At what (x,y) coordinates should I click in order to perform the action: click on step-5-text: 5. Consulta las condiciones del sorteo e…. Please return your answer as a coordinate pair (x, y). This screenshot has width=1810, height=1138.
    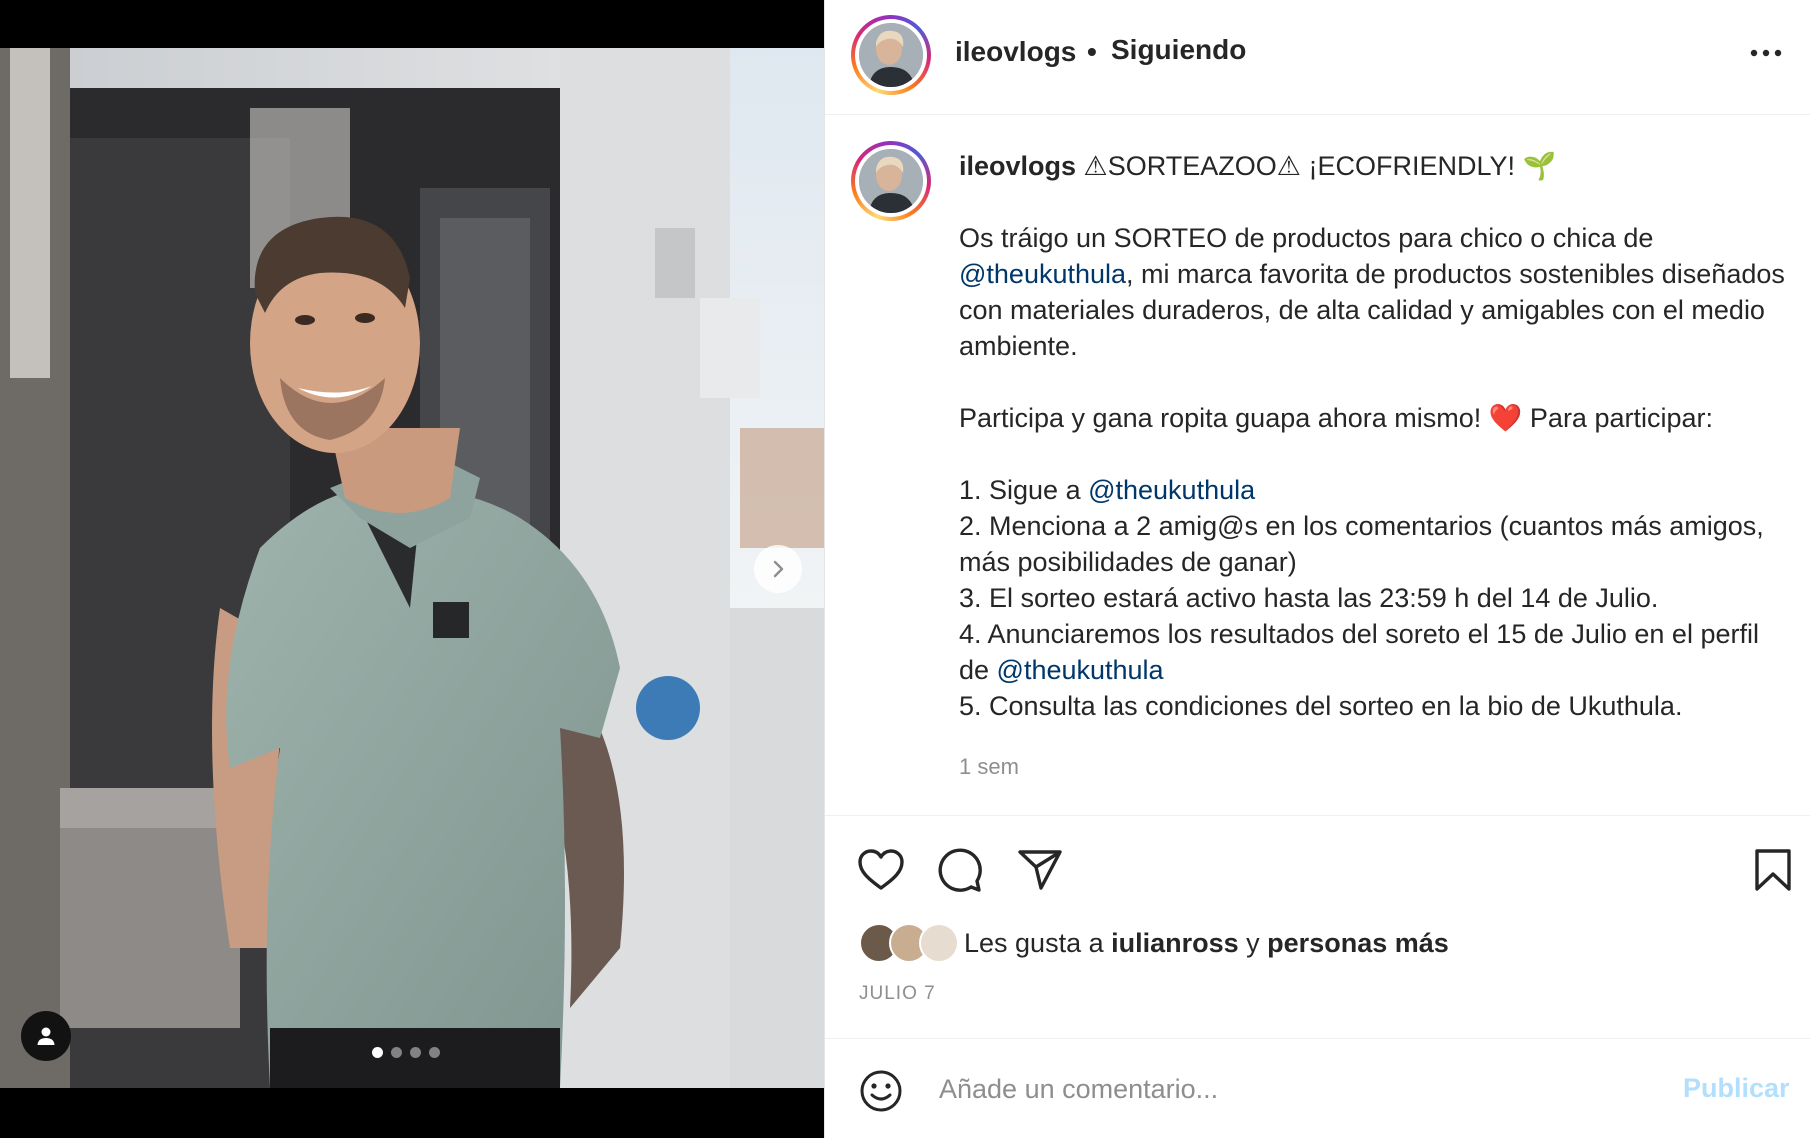
    Looking at the image, I should click on (1321, 706).